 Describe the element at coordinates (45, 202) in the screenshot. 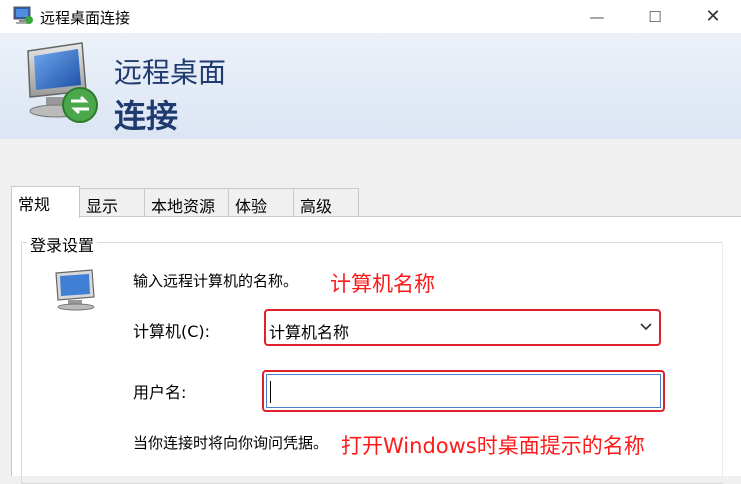

I see `tab-general: 常规` at that location.